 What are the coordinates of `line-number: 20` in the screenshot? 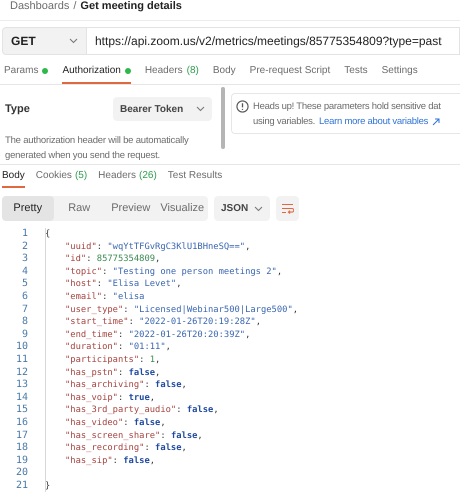 It's located at (21, 473).